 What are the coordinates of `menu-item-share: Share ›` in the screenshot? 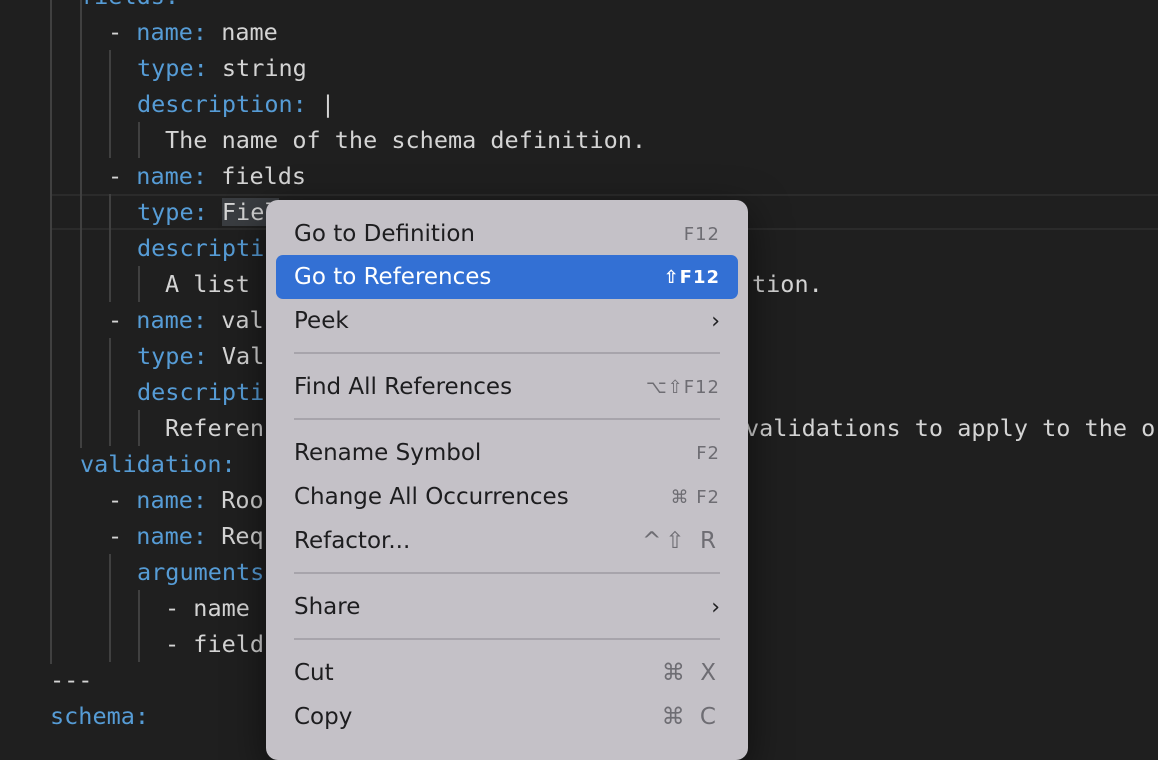 It's located at (507, 607).